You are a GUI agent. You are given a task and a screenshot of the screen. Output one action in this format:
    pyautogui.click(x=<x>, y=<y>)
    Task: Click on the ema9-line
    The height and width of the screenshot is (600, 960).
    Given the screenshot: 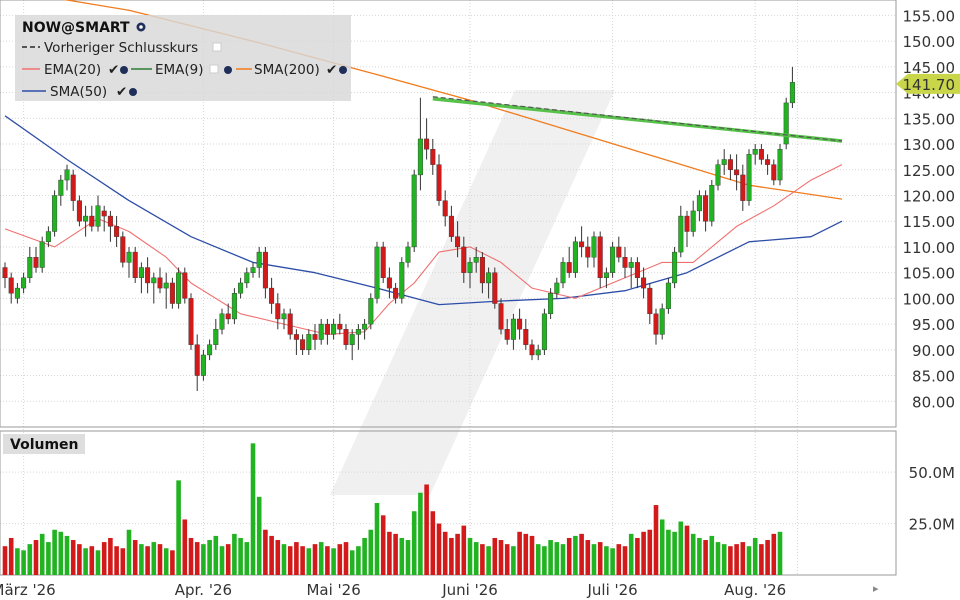 What is the action you would take?
    pyautogui.click(x=637, y=120)
    